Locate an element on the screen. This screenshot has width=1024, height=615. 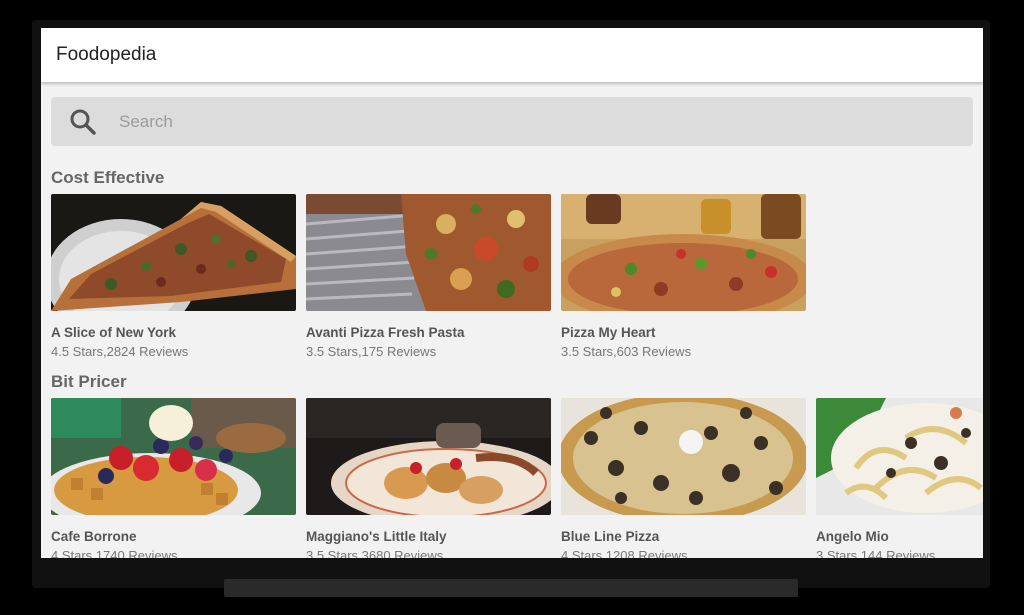
device-stand is located at coordinates (511, 588).